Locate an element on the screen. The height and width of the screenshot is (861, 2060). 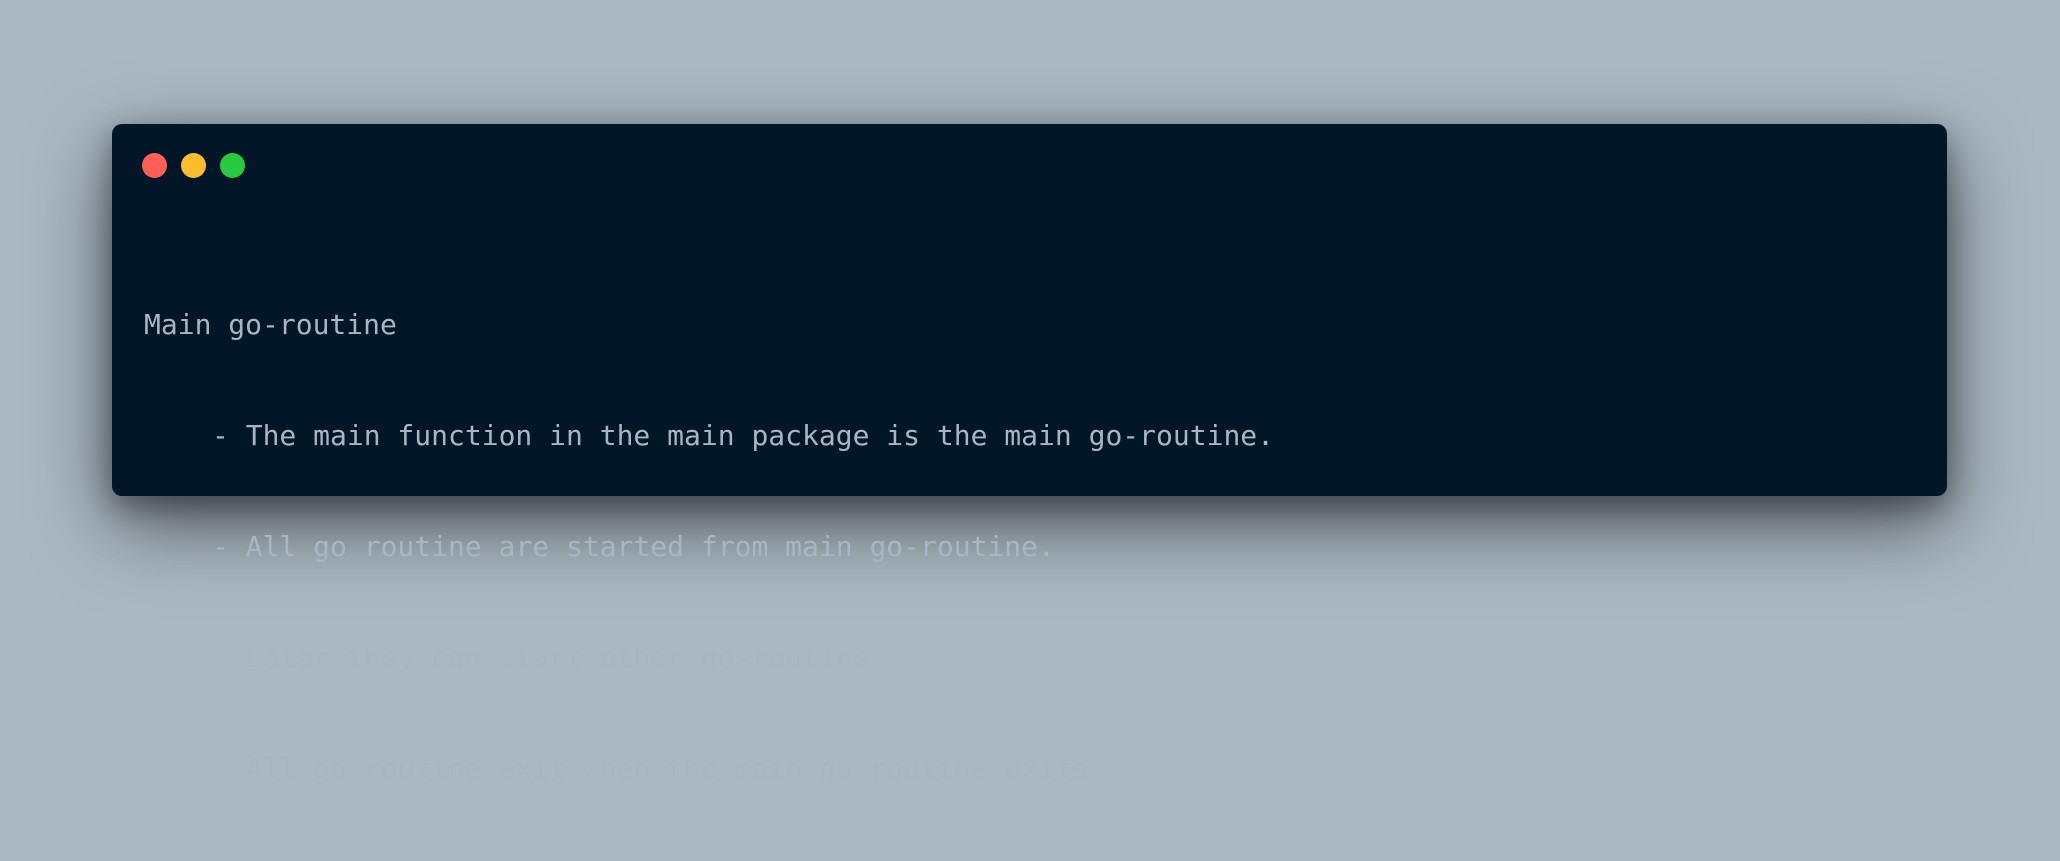
code-line: - Later they can start other go-routine. is located at coordinates (549, 657).